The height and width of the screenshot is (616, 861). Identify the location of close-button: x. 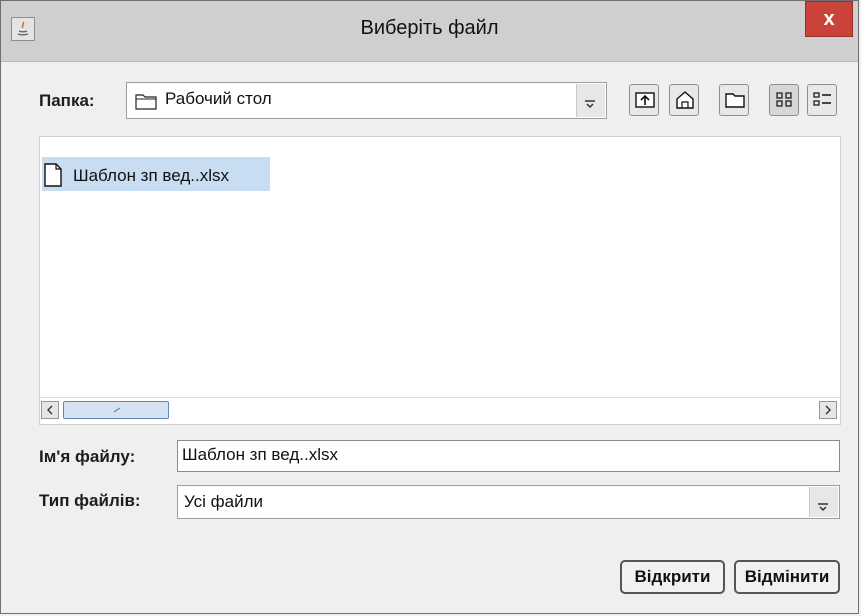
(829, 19).